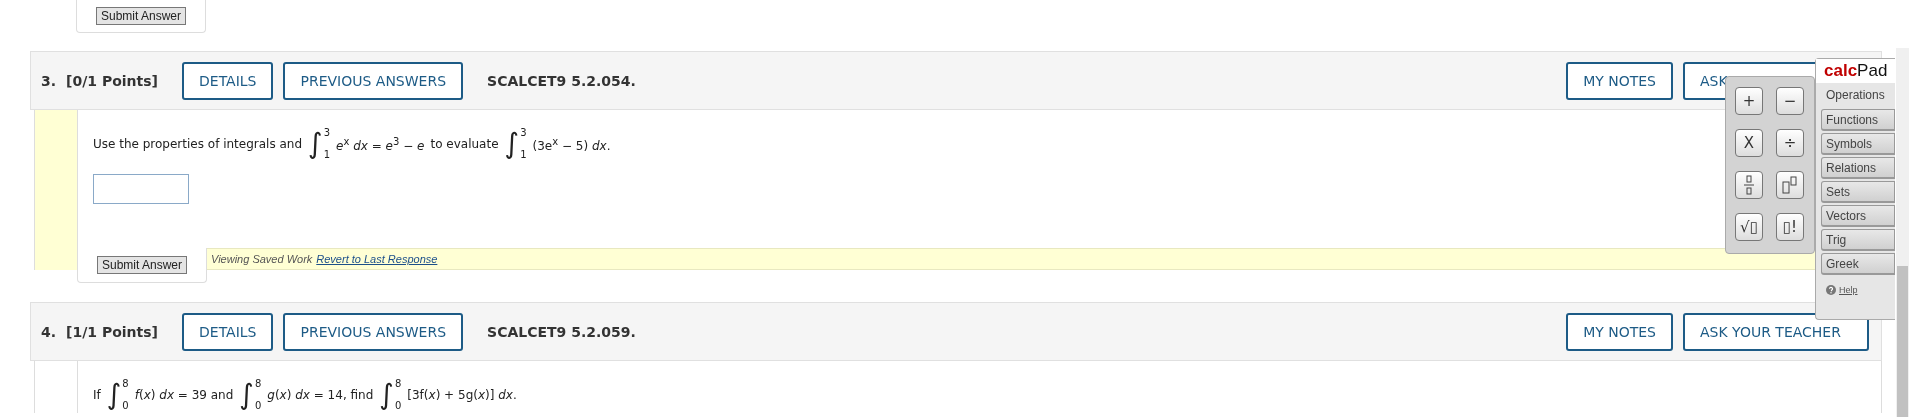 The height and width of the screenshot is (417, 1909). What do you see at coordinates (462, 395) in the screenshot?
I see `math-expression: [3f(x) + 5g(x)] dx.` at bounding box center [462, 395].